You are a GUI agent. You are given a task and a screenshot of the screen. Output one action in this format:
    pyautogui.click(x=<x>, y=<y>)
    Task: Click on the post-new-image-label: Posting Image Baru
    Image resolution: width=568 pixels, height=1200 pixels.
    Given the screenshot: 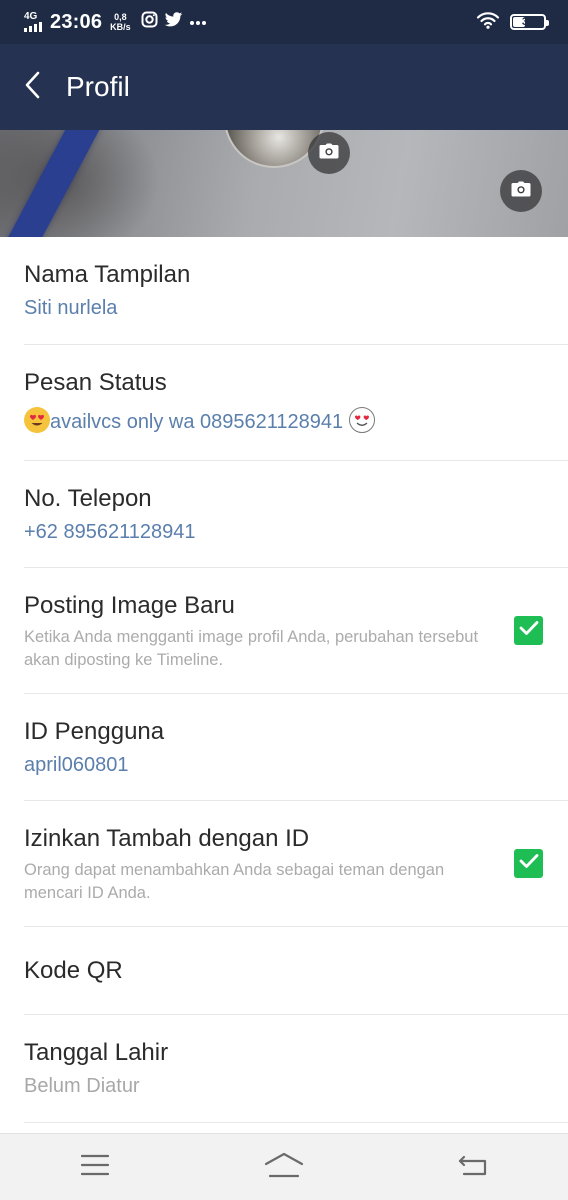 What is the action you would take?
    pyautogui.click(x=129, y=605)
    